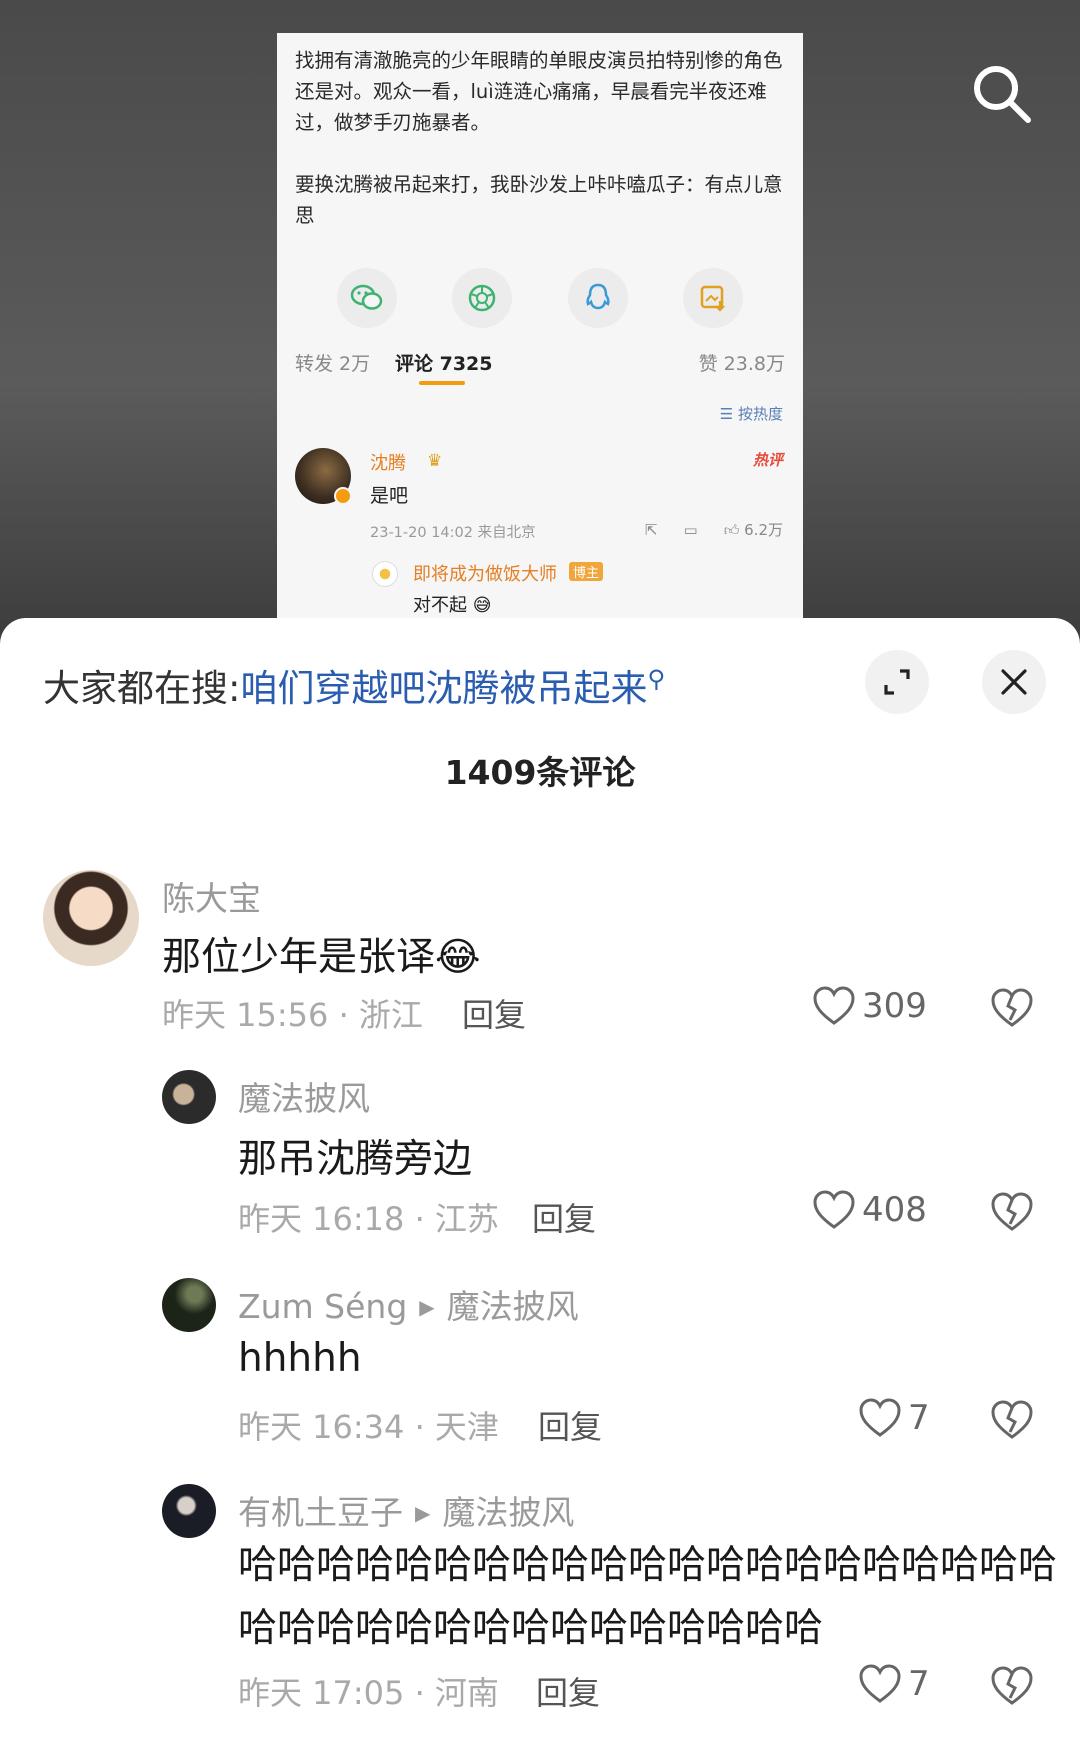 The width and height of the screenshot is (1080, 1747). What do you see at coordinates (321, 957) in the screenshot?
I see `comment-text: 那位少年是张译😂` at bounding box center [321, 957].